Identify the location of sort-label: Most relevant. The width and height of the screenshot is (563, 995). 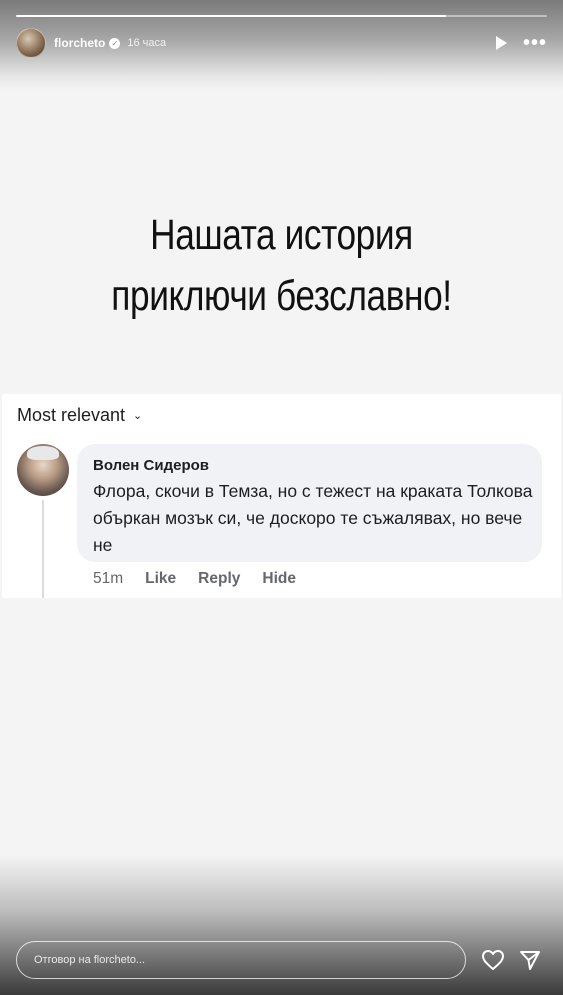
(71, 415).